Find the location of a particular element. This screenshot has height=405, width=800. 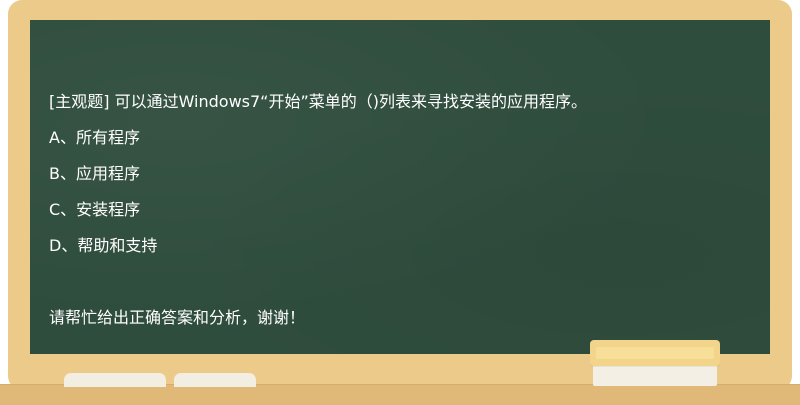

option-a: A、所有程序 is located at coordinates (94, 137).